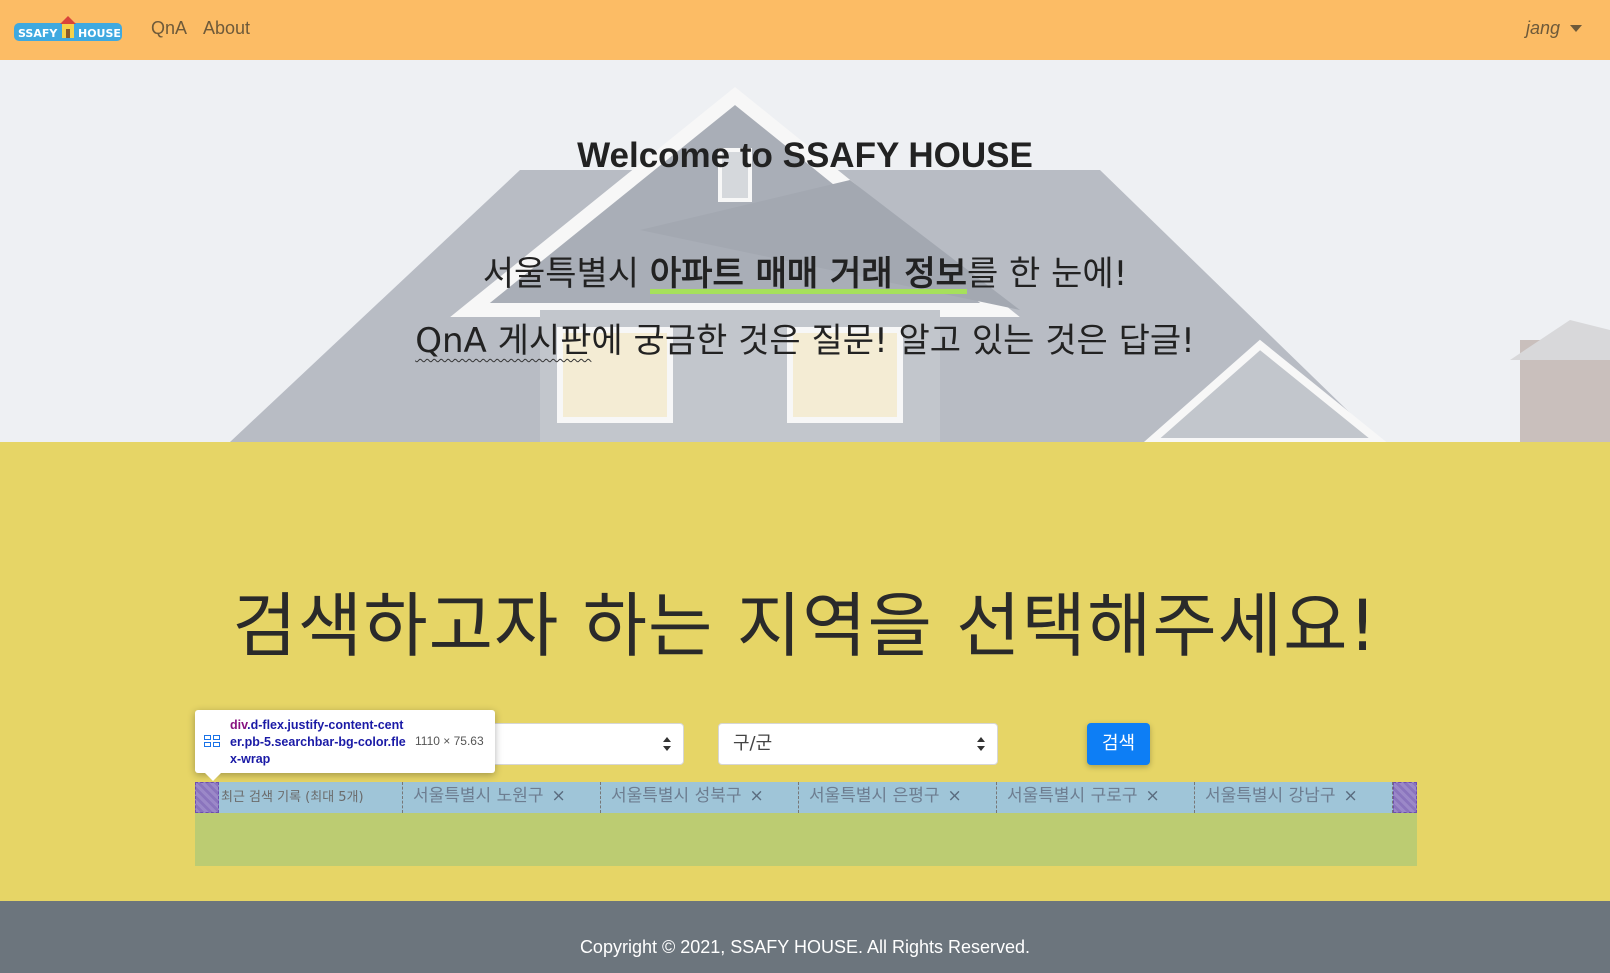 The image size is (1610, 973). Describe the element at coordinates (99, 33) in the screenshot. I see `svg-text: HOUSE` at that location.